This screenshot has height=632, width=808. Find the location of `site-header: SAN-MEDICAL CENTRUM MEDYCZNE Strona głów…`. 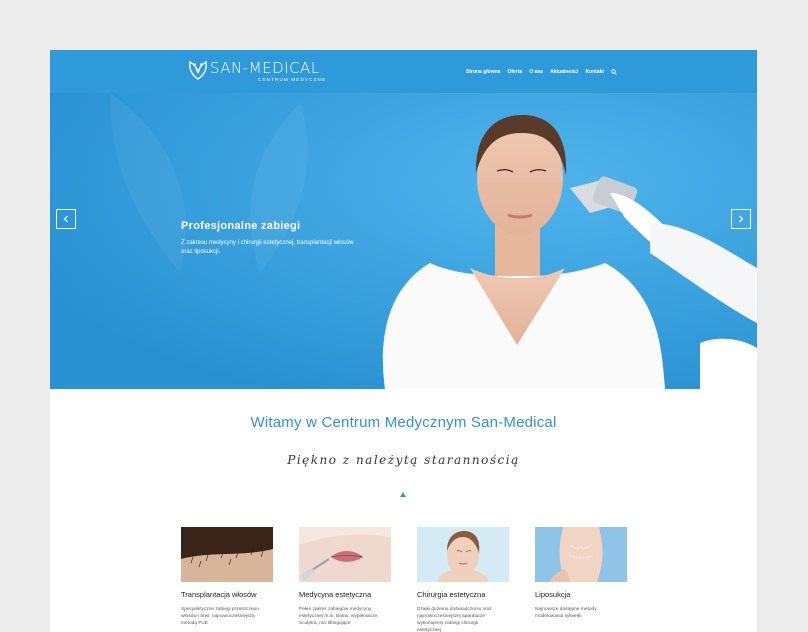

site-header: SAN-MEDICAL CENTRUM MEDYCZNE Strona głów… is located at coordinates (403, 71).